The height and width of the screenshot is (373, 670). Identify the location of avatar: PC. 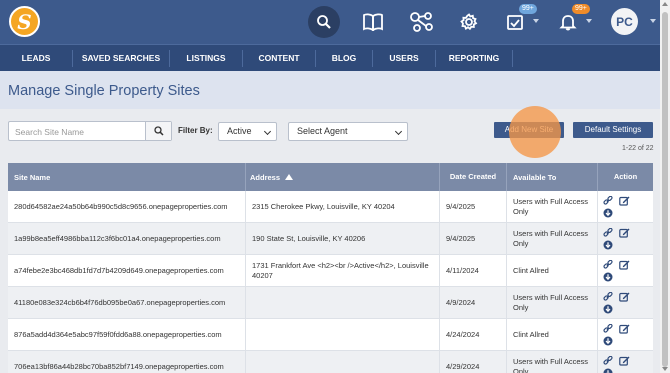
(624, 21).